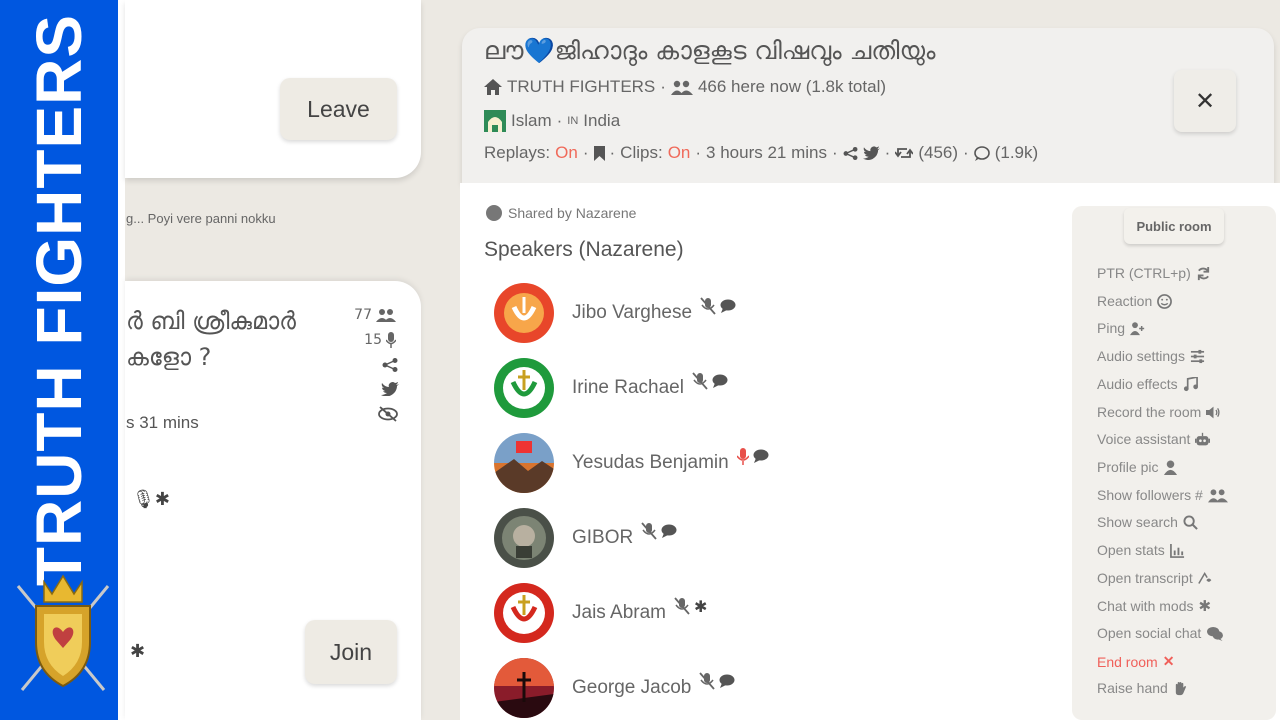 The height and width of the screenshot is (720, 1280). What do you see at coordinates (573, 121) in the screenshot?
I see `country-code: IN` at bounding box center [573, 121].